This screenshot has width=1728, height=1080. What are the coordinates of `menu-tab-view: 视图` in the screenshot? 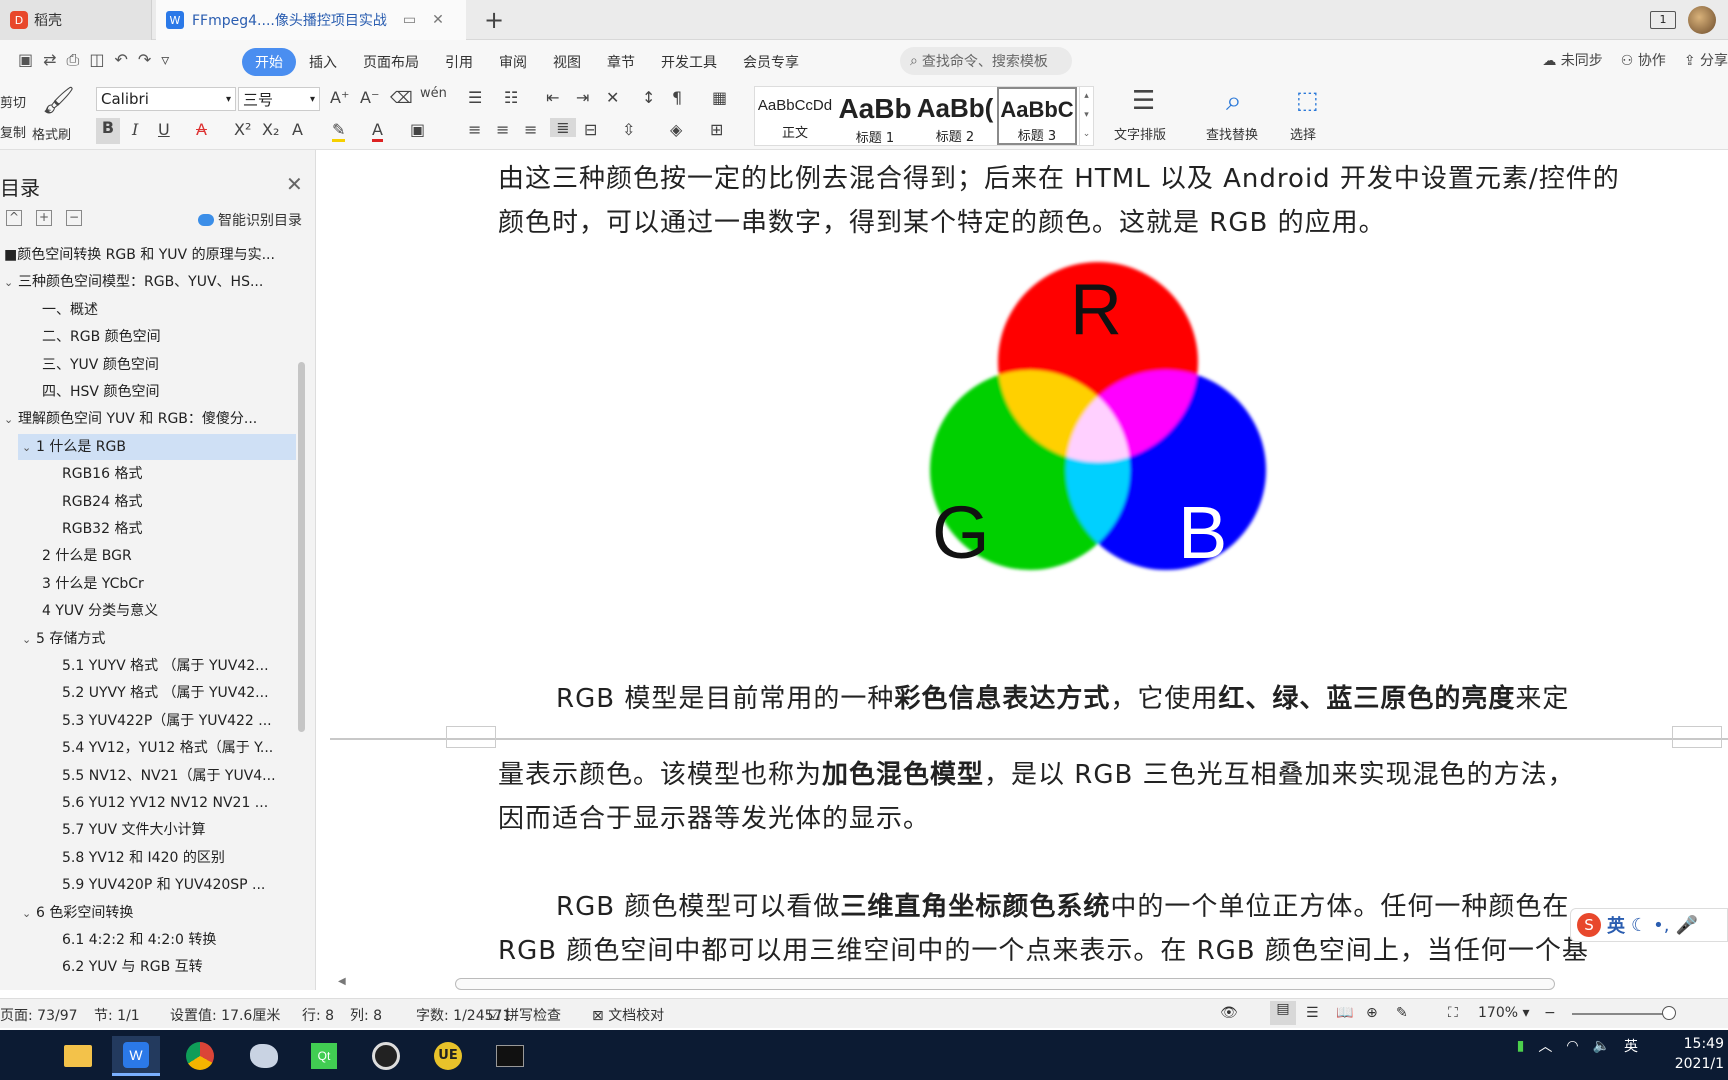 It's located at (567, 62).